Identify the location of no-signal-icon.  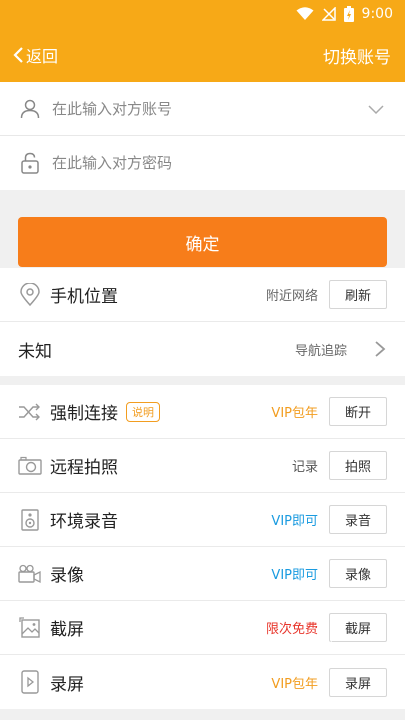
(328, 14).